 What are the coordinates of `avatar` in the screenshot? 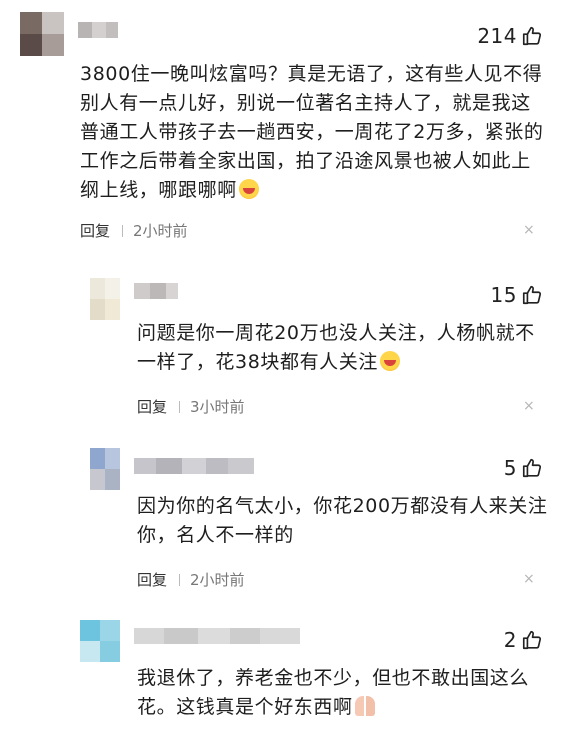 It's located at (100, 641).